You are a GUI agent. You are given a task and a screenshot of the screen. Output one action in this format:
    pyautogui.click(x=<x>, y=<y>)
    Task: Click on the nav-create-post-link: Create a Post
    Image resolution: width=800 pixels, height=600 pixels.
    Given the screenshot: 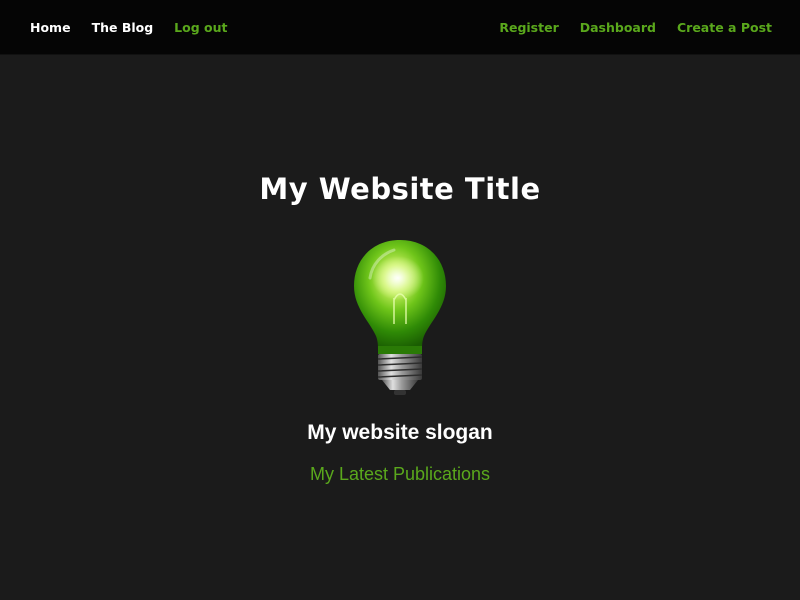 What is the action you would take?
    pyautogui.click(x=724, y=27)
    